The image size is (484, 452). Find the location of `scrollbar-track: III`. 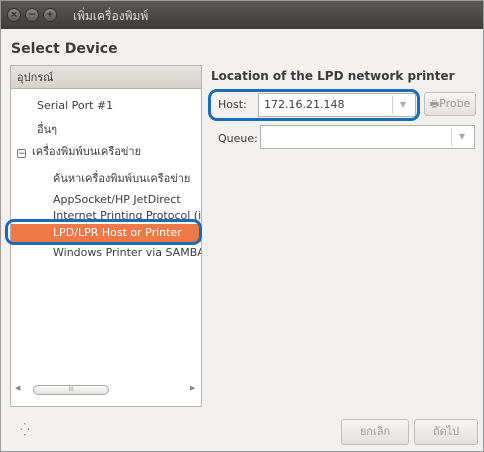

scrollbar-track: III is located at coordinates (105, 390).